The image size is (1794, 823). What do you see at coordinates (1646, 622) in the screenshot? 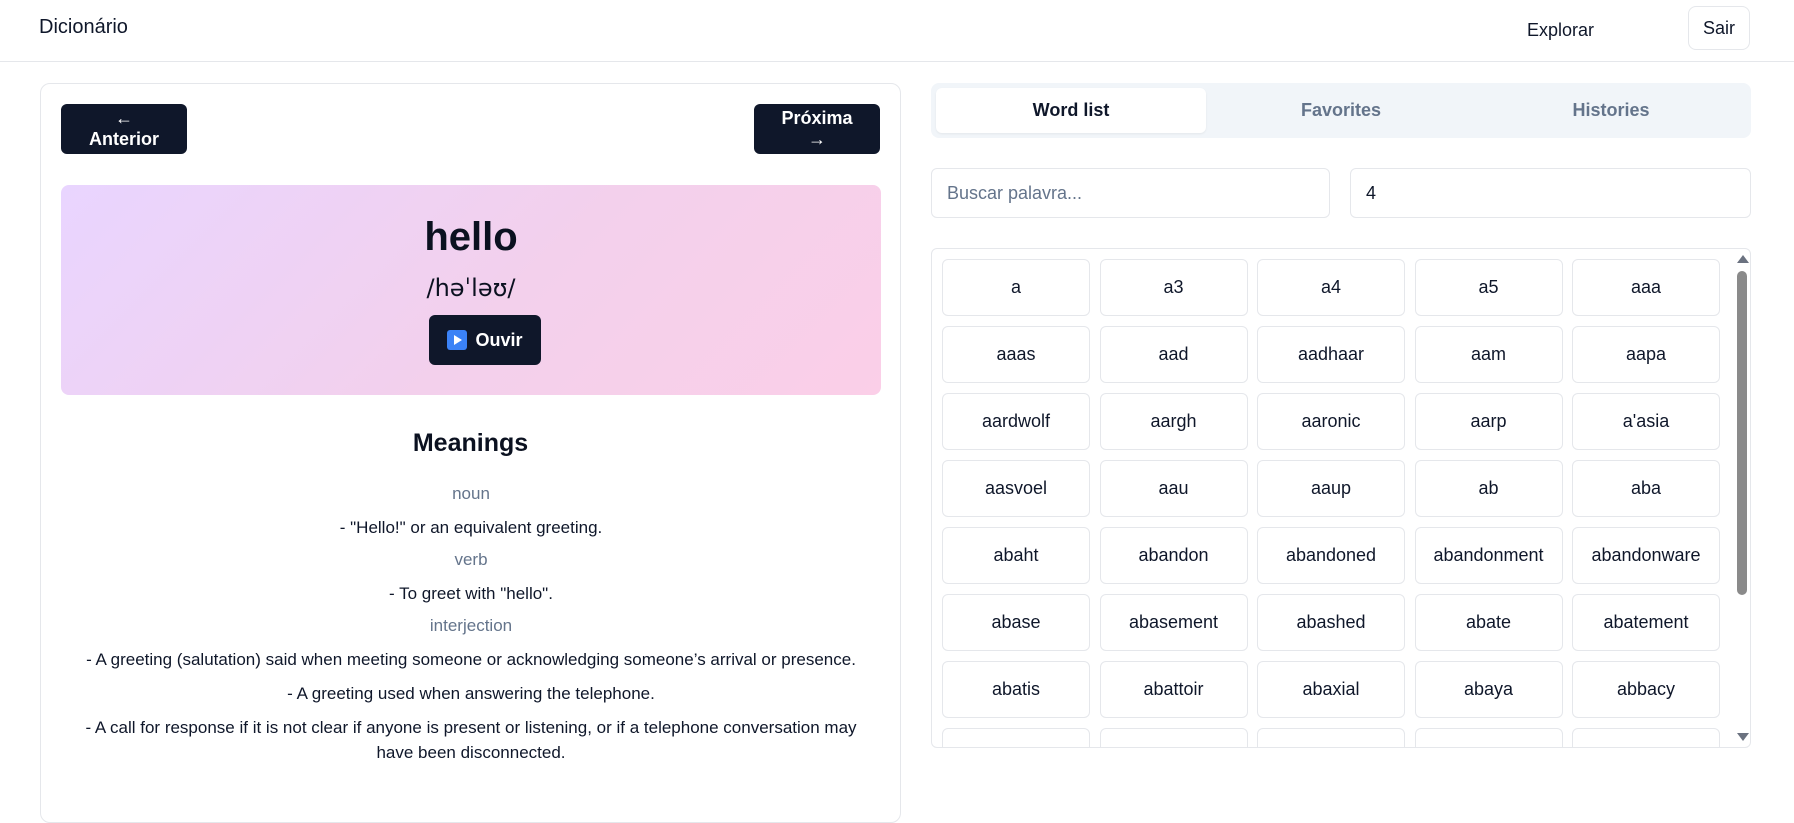
I see `word-list-item: abatement` at bounding box center [1646, 622].